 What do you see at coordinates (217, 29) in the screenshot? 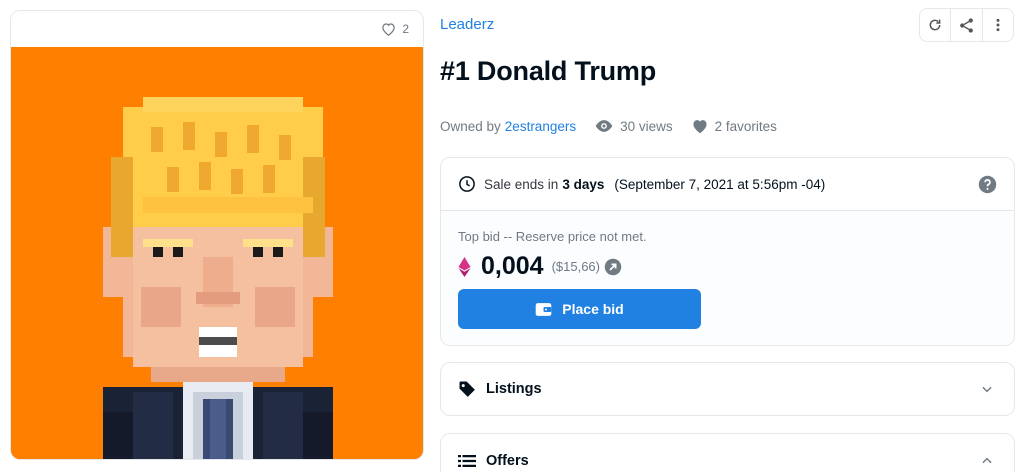
I see `artwork-card-header: 2` at bounding box center [217, 29].